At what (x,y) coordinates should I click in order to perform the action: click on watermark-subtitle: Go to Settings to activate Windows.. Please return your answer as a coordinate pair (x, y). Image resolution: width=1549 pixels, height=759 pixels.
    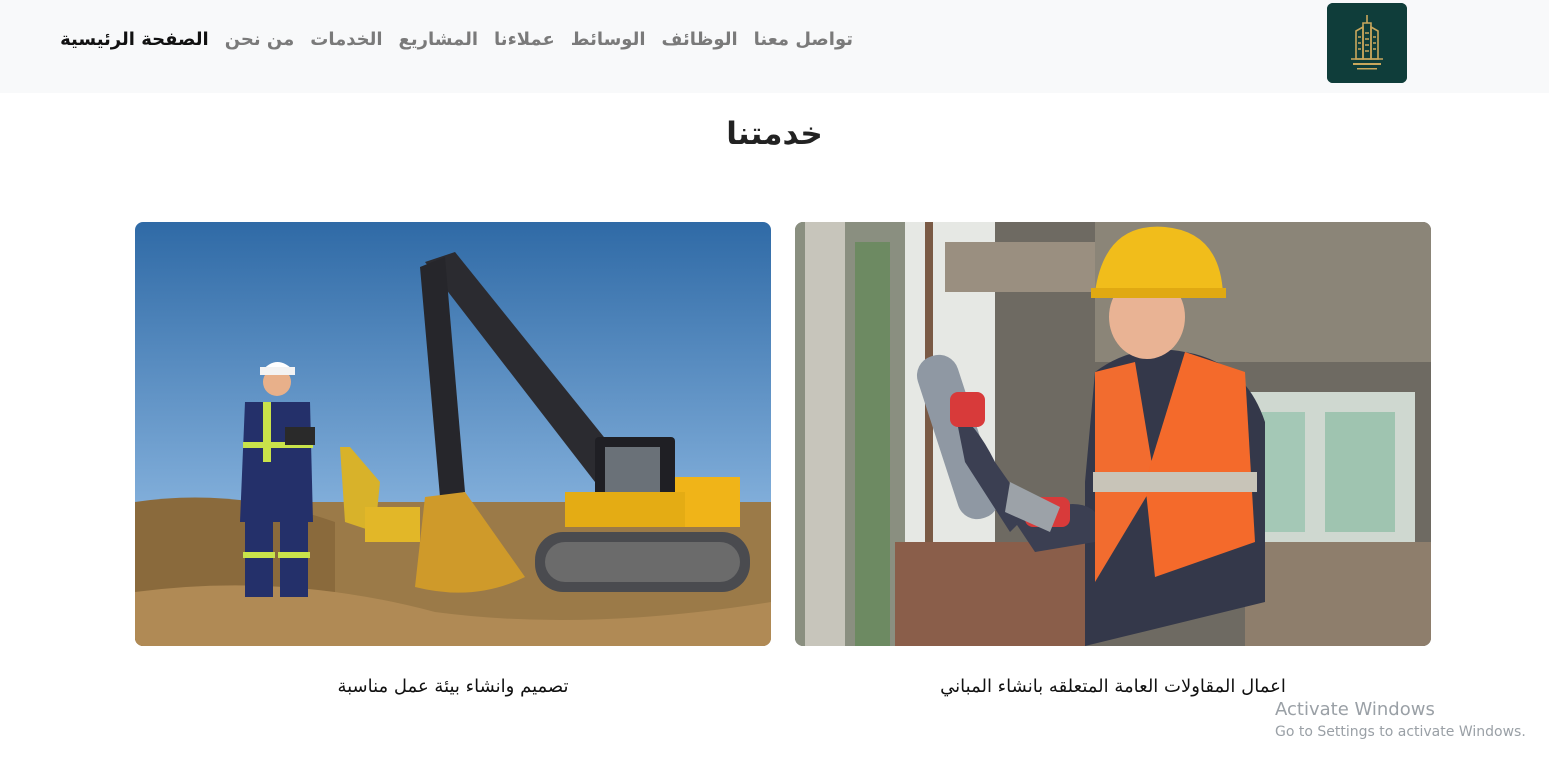
    Looking at the image, I should click on (1400, 732).